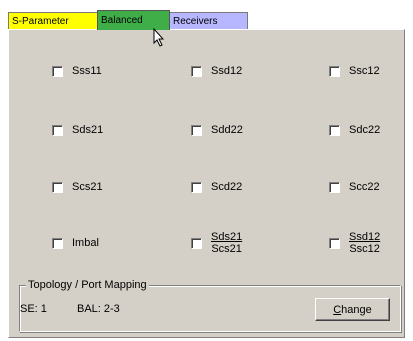 This screenshot has height=341, width=413. Describe the element at coordinates (227, 71) in the screenshot. I see `checkbox-label: Ssd12` at that location.